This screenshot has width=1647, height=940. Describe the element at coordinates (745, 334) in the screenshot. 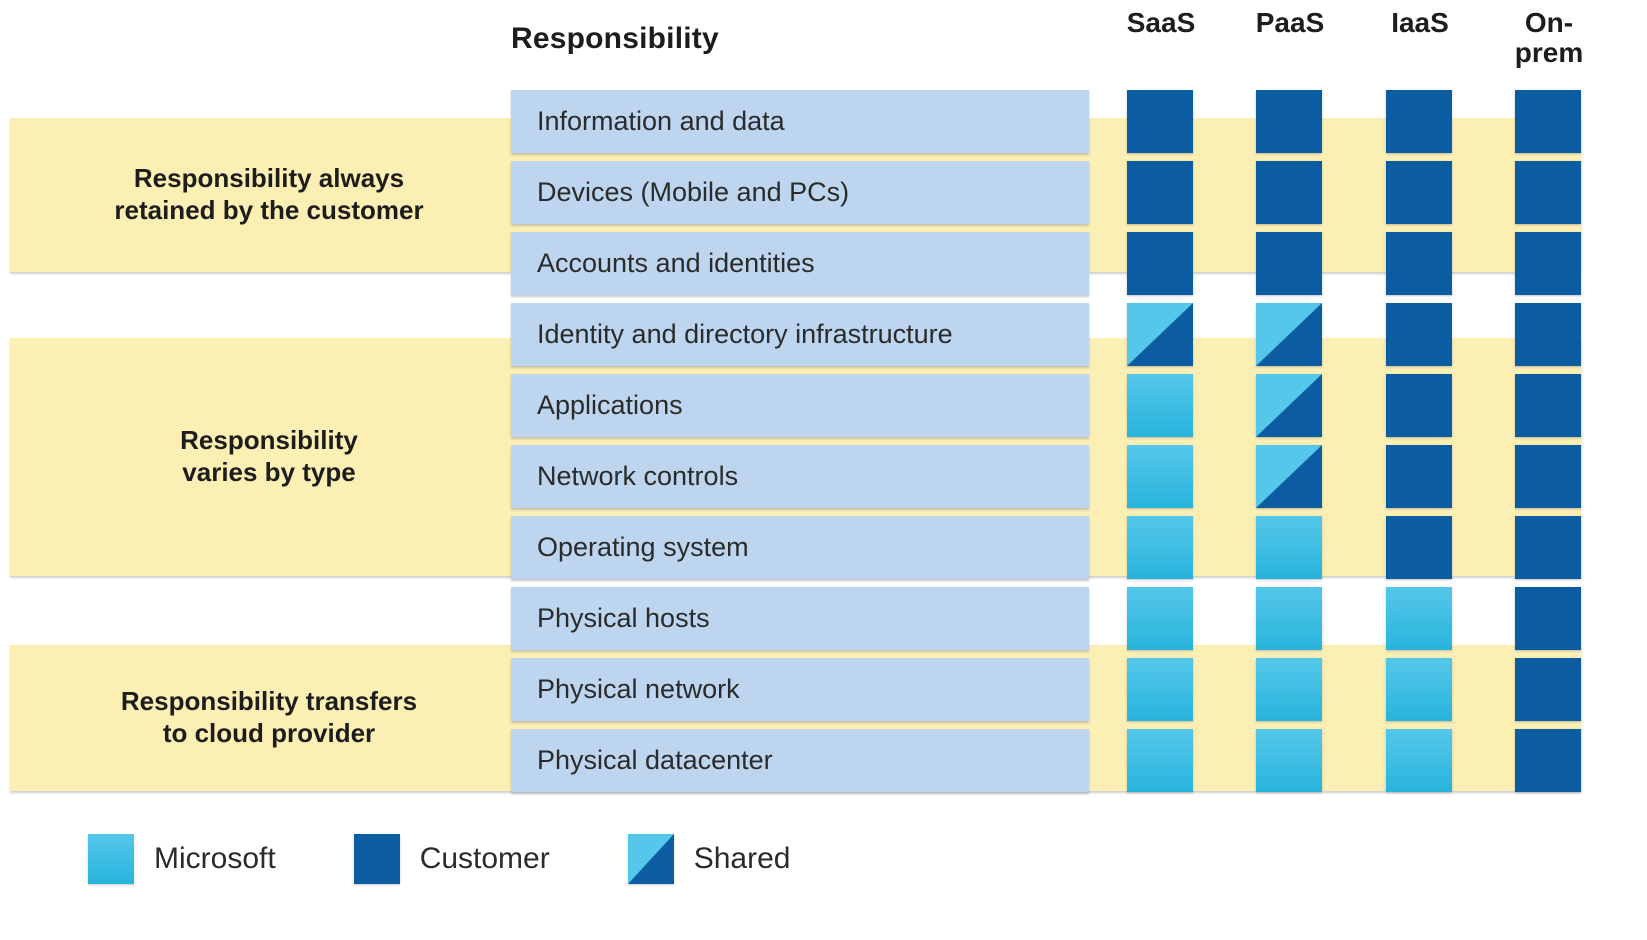

I see `responsibility-row-label: Identity and directory infrastructure` at that location.